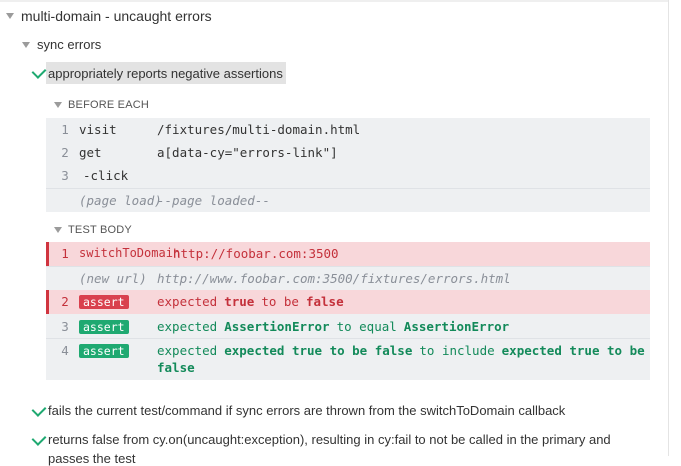 This screenshot has height=466, width=681. I want to click on command-message: /fixtures/multi-domain.html, so click(259, 129).